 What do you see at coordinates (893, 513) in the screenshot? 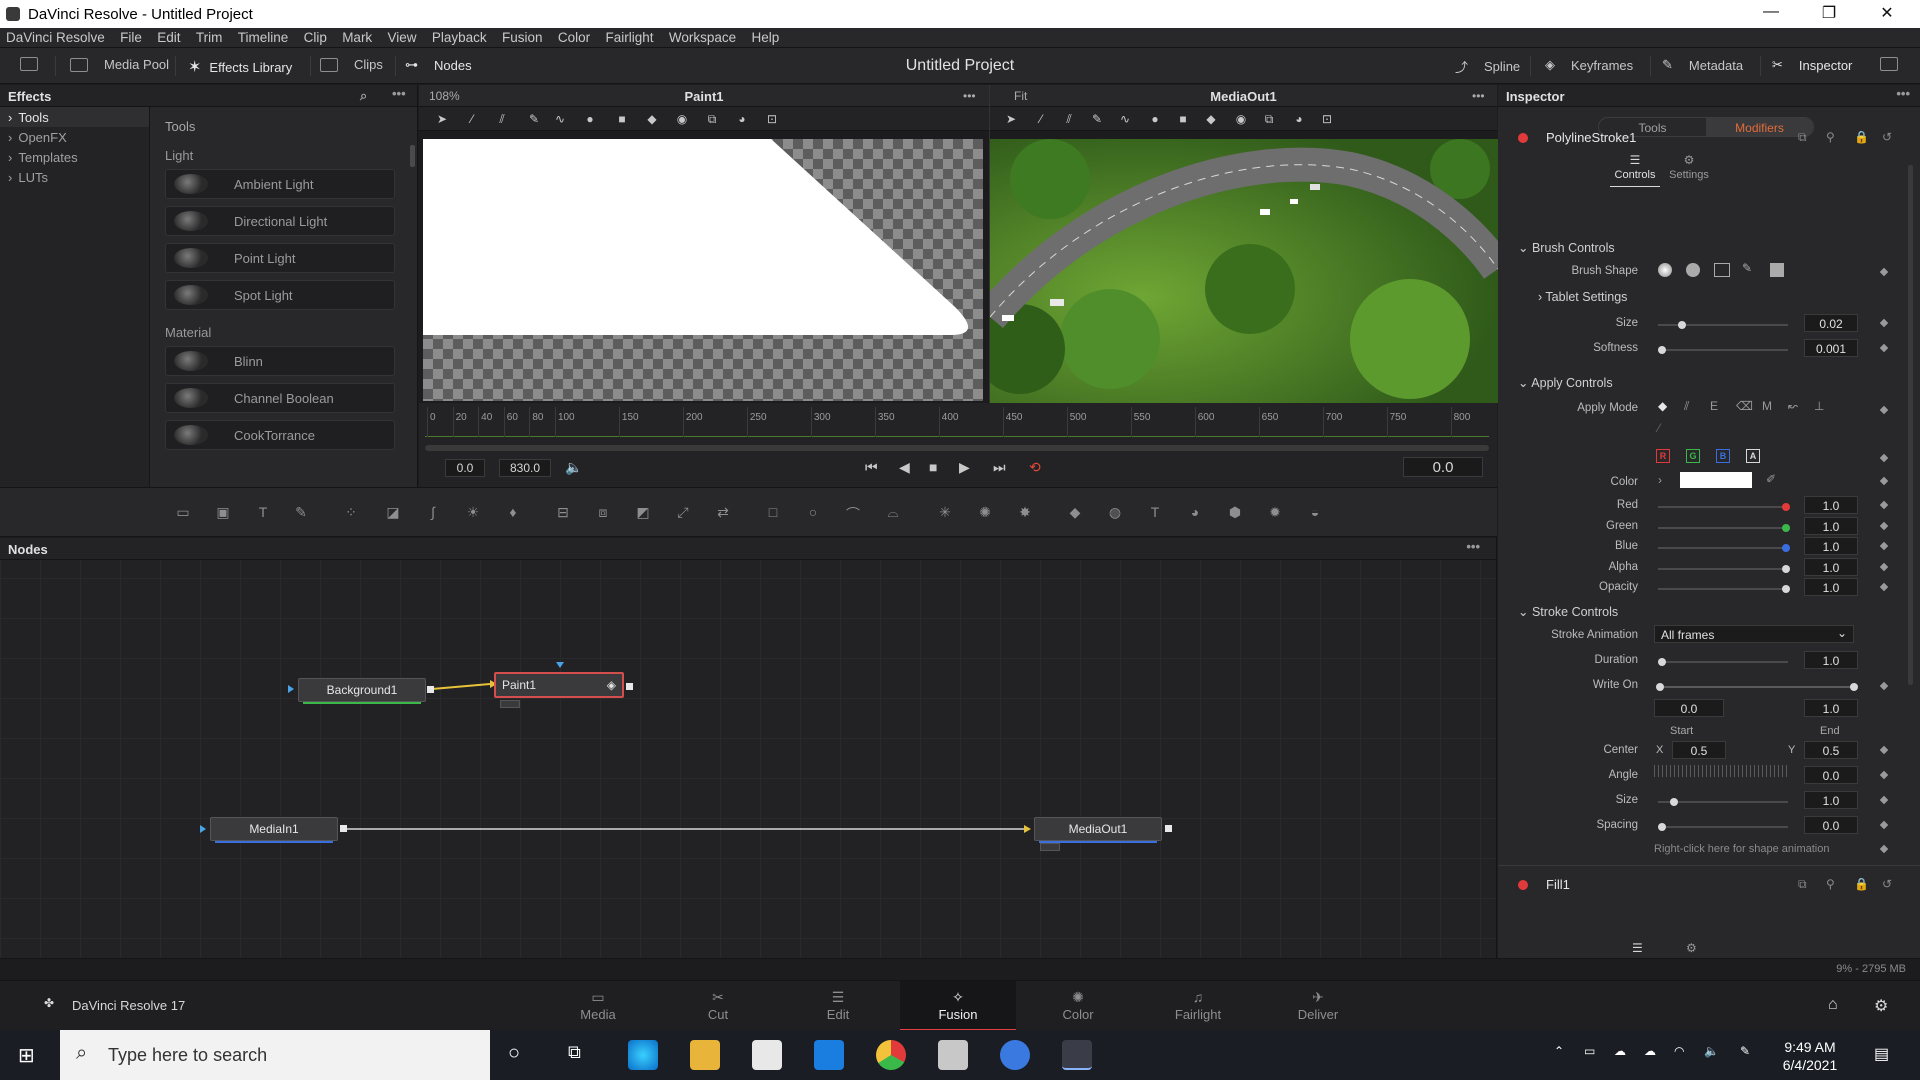
I see `bspline-mask-icon: ⌓` at bounding box center [893, 513].